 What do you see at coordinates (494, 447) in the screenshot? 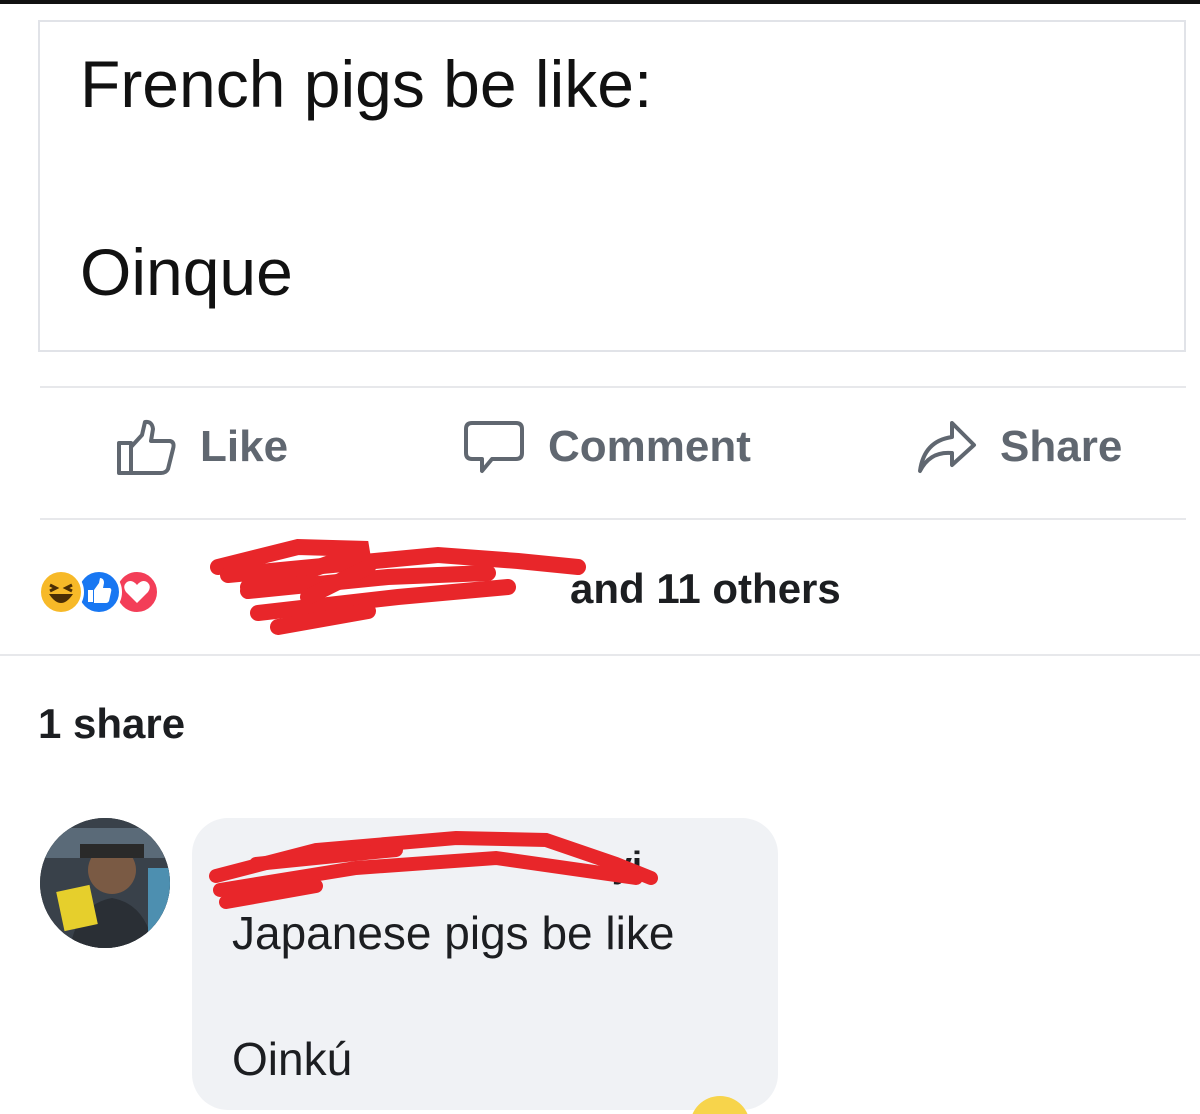
I see `comment-icon` at bounding box center [494, 447].